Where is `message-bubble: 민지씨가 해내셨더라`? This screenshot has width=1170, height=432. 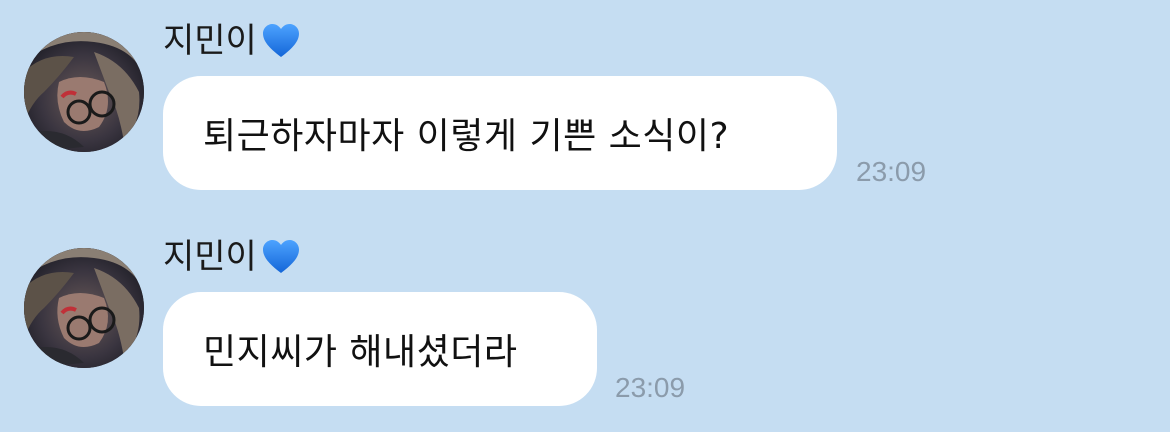 message-bubble: 민지씨가 해내셨더라 is located at coordinates (380, 349).